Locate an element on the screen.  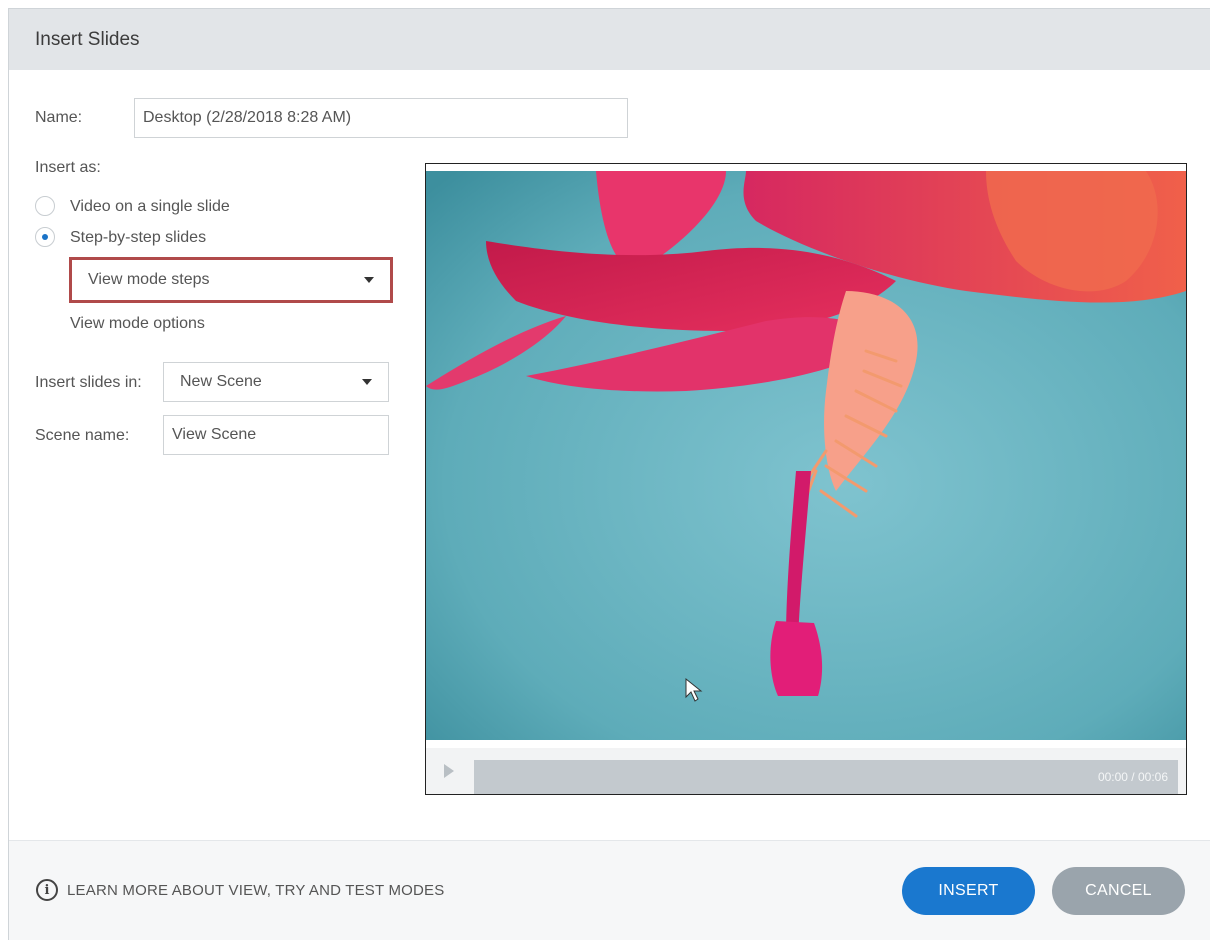
step-by-step-label: Step-by-step slides is located at coordinates (138, 238).